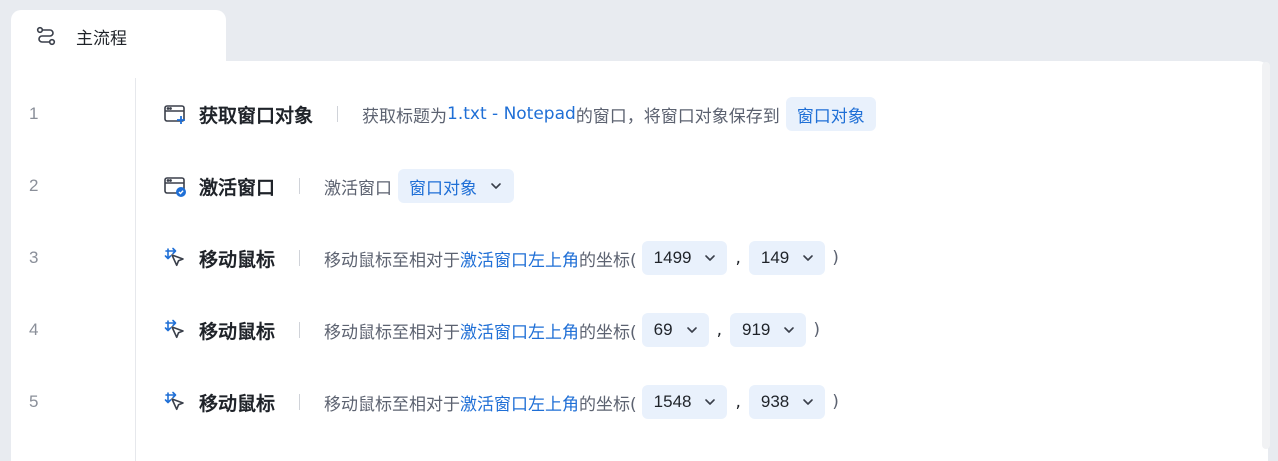  I want to click on line-number: 2, so click(34, 185).